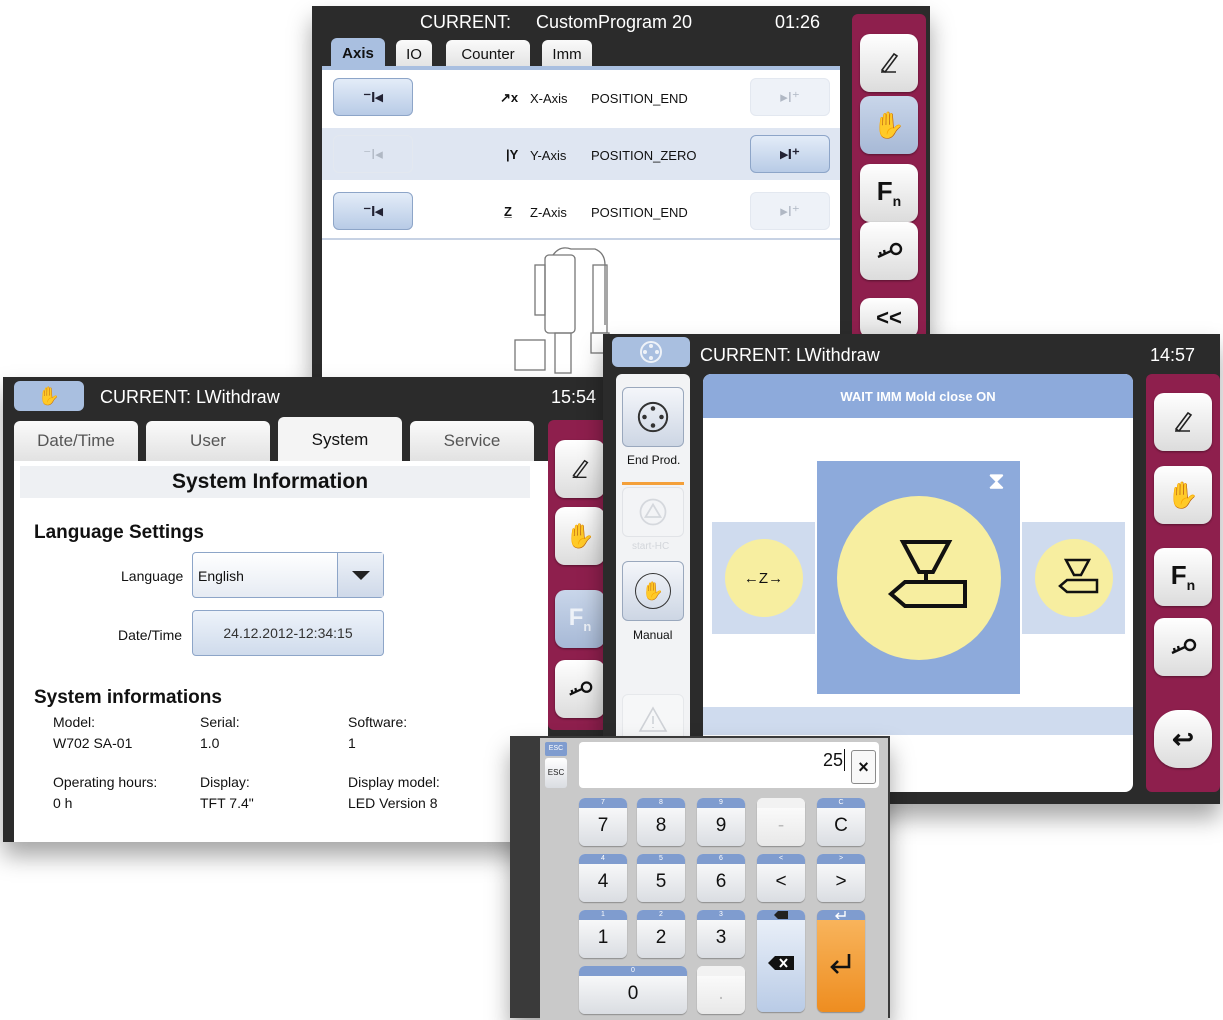  Describe the element at coordinates (210, 743) in the screenshot. I see `info-serial-value: 1.0` at that location.